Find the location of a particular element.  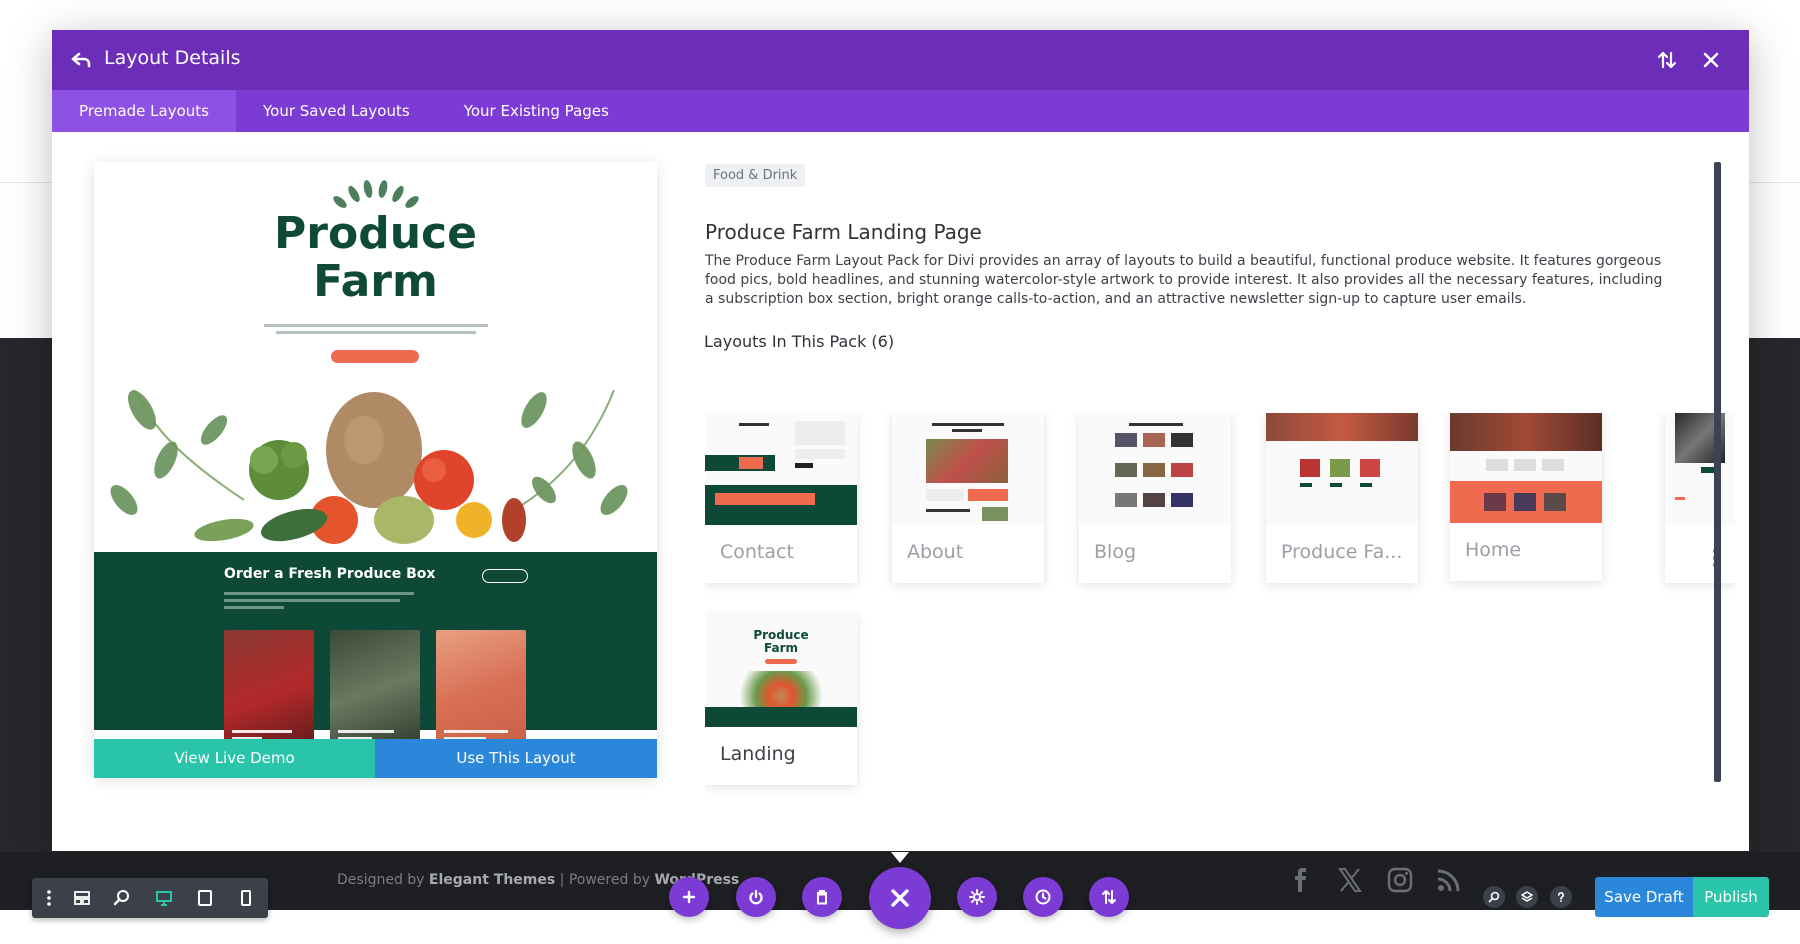

view-live-demo-button: View Live Demo is located at coordinates (234, 758).